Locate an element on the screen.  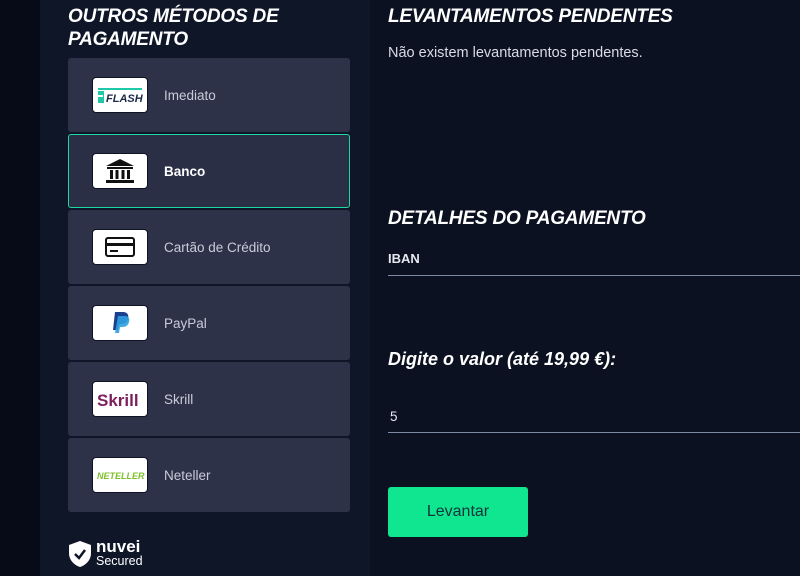
neteller-logo: NETELLER is located at coordinates (120, 475).